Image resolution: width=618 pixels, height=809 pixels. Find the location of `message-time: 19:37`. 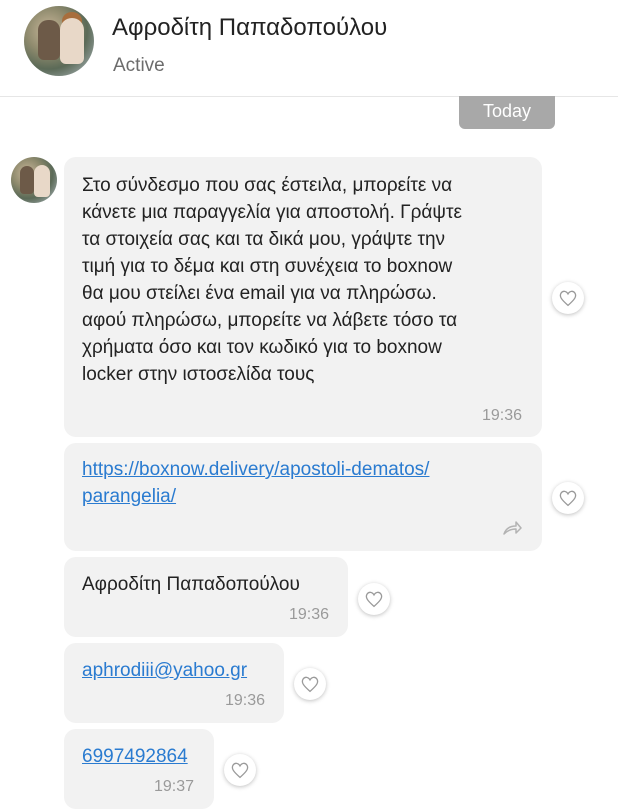

message-time: 19:37 is located at coordinates (174, 786).